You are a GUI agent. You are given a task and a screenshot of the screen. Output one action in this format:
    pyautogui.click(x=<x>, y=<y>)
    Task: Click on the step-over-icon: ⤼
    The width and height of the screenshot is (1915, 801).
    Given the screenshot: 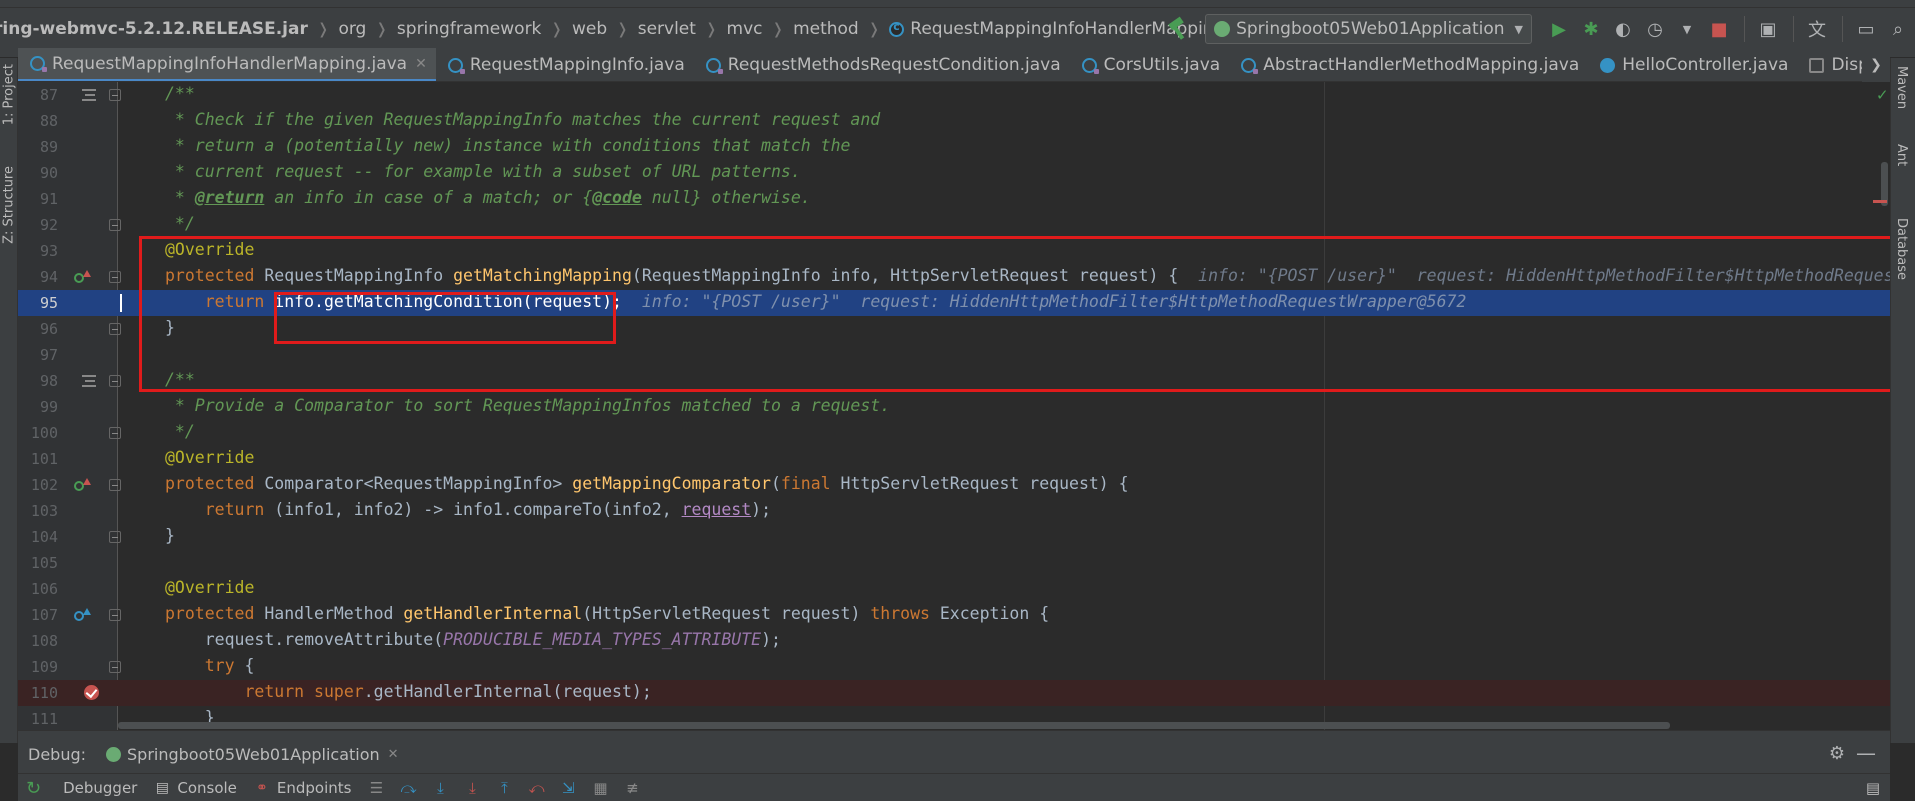 What is the action you would take?
    pyautogui.click(x=408, y=788)
    